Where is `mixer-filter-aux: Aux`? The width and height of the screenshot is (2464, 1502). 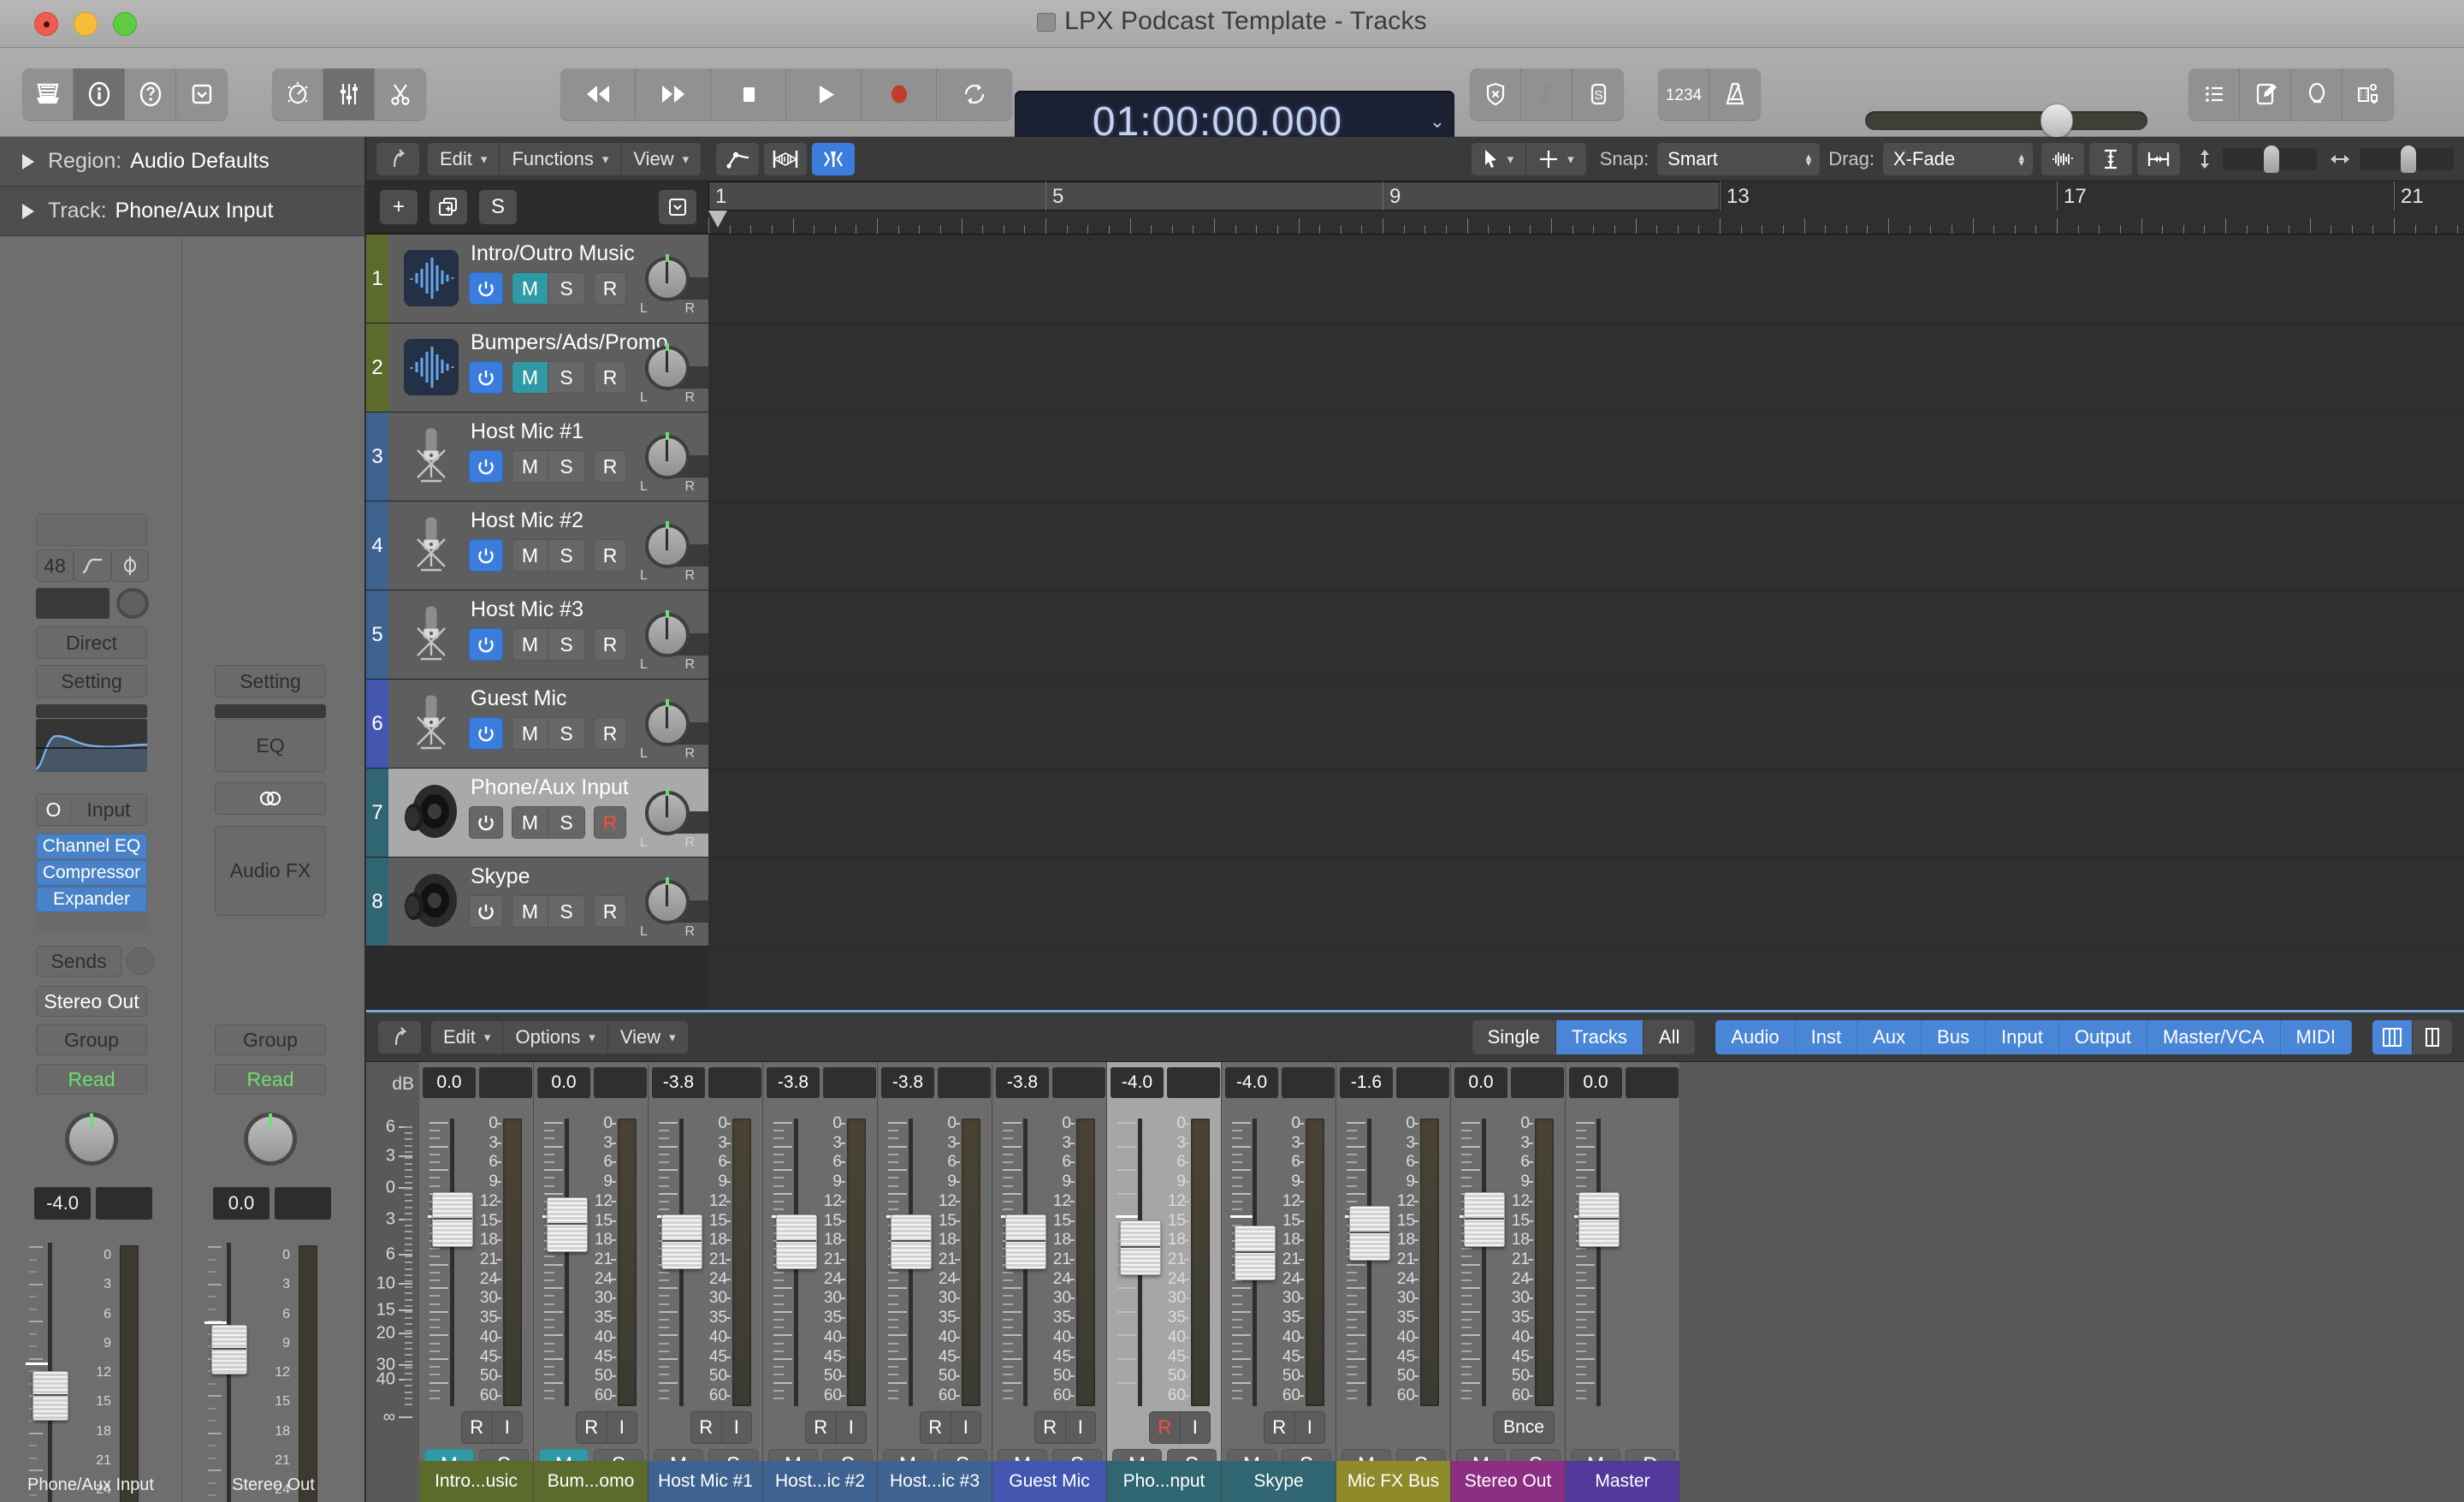 mixer-filter-aux: Aux is located at coordinates (1889, 1036).